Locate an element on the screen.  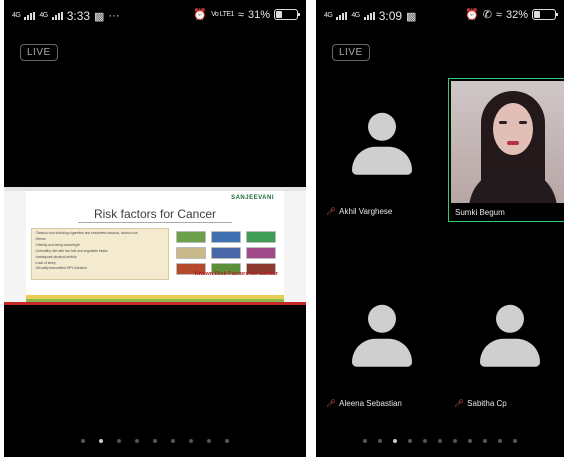
participant-tile: 🎤︎ Akhil Varghese is located at coordinates (382, 150).